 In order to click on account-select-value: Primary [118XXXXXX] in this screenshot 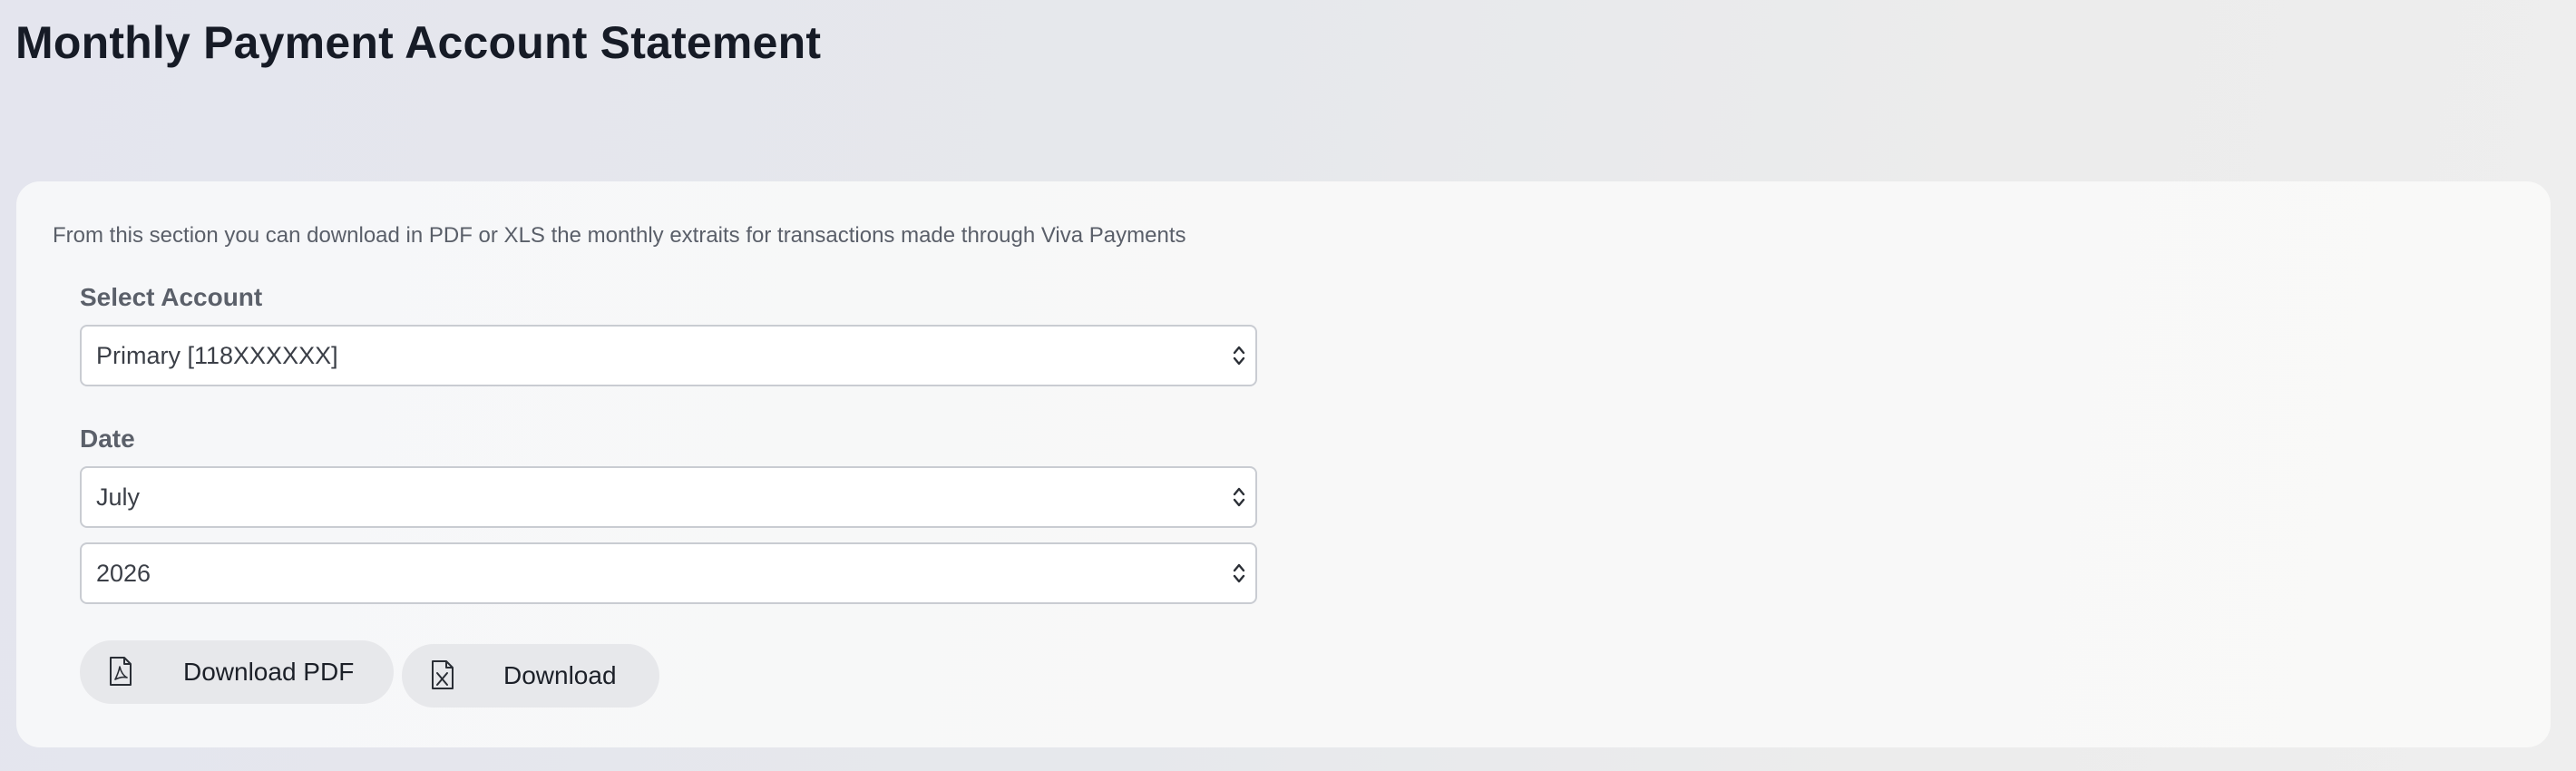, I will do `click(217, 356)`.